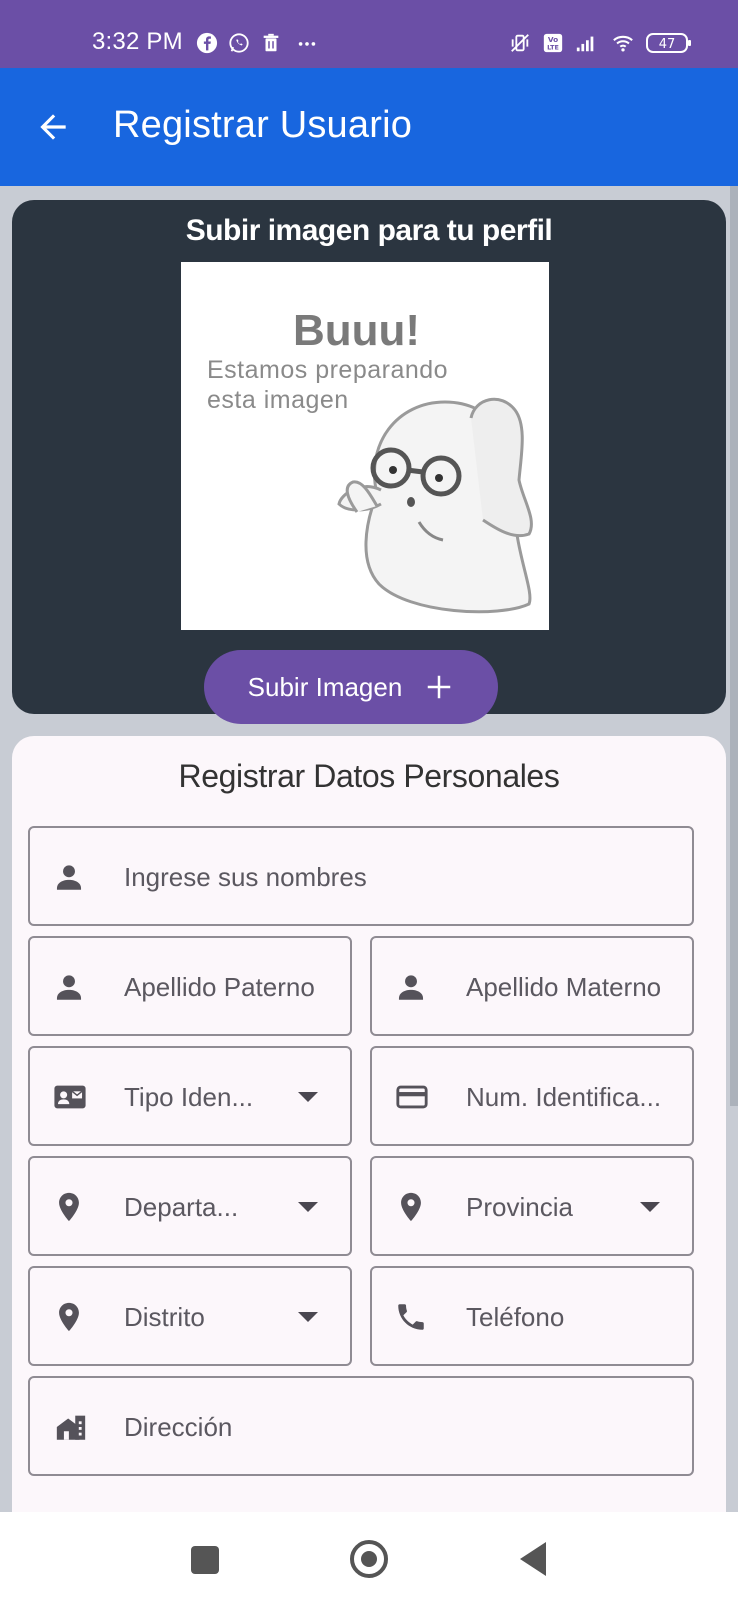  I want to click on arrow-back-icon, so click(53, 127).